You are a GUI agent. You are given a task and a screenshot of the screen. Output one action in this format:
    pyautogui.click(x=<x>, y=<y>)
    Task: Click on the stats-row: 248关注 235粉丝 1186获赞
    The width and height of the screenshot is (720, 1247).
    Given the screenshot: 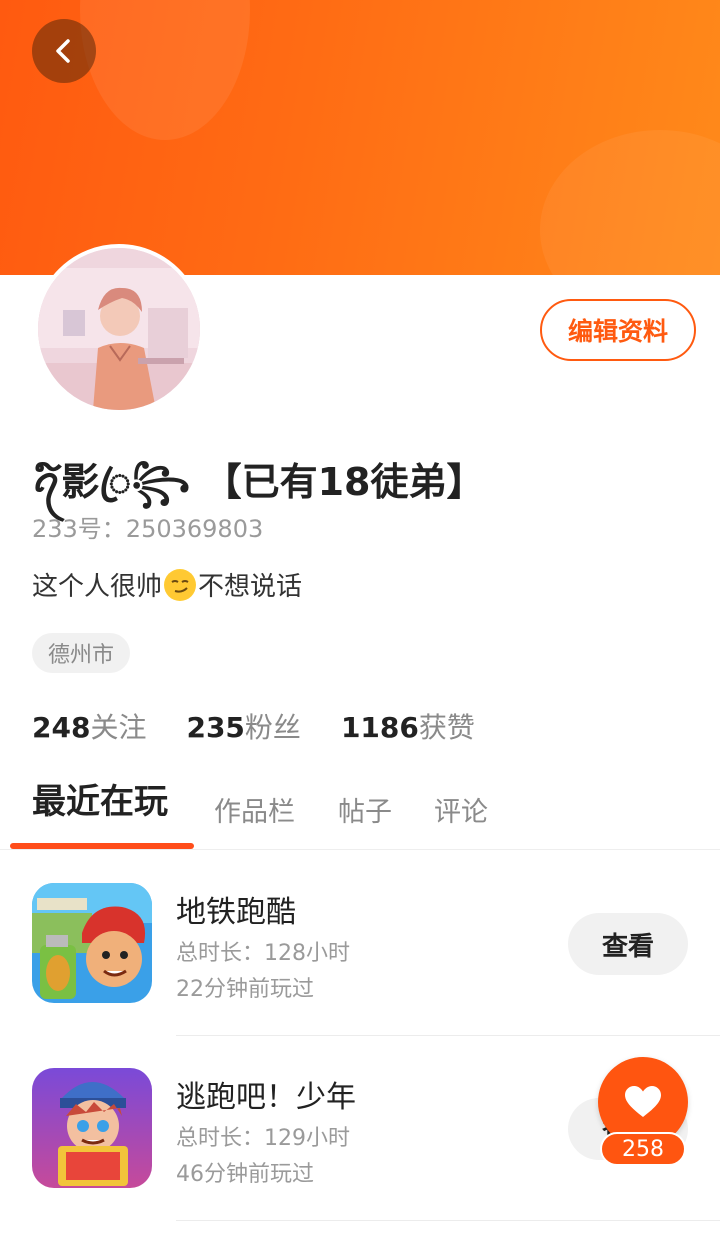 What is the action you would take?
    pyautogui.click(x=273, y=726)
    